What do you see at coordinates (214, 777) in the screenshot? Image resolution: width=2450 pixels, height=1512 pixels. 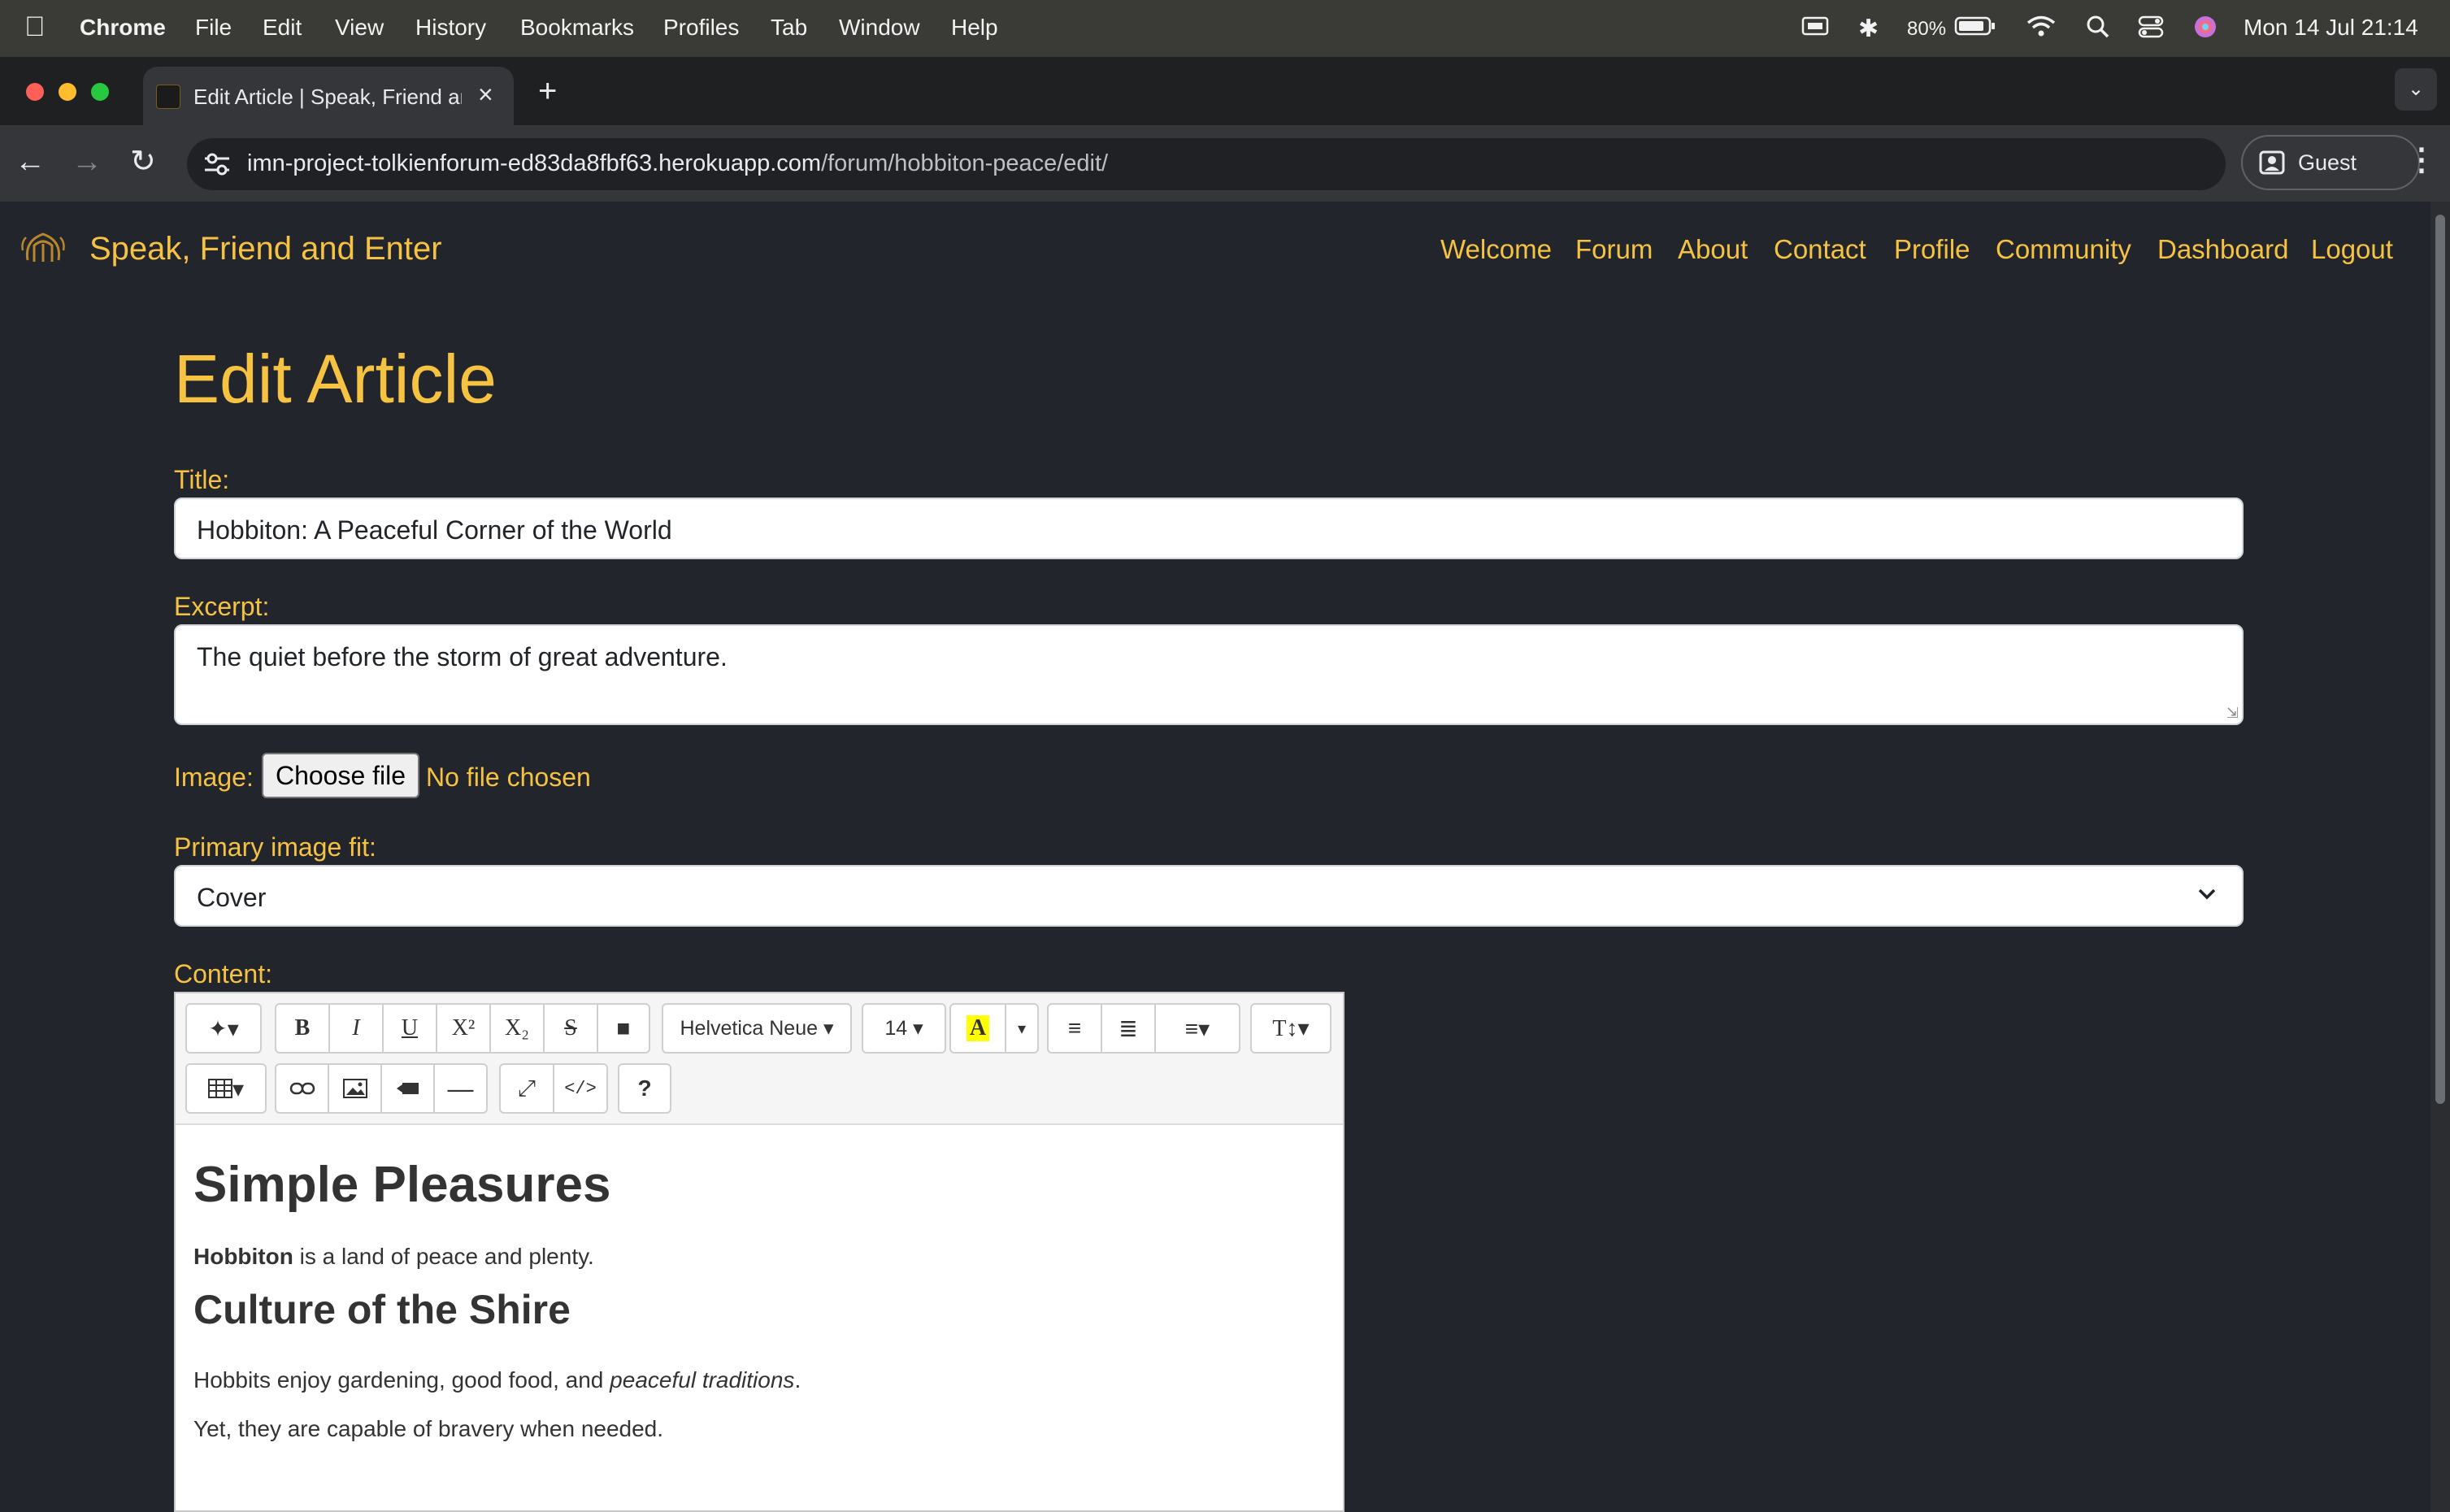 I see `image-label: Image:` at bounding box center [214, 777].